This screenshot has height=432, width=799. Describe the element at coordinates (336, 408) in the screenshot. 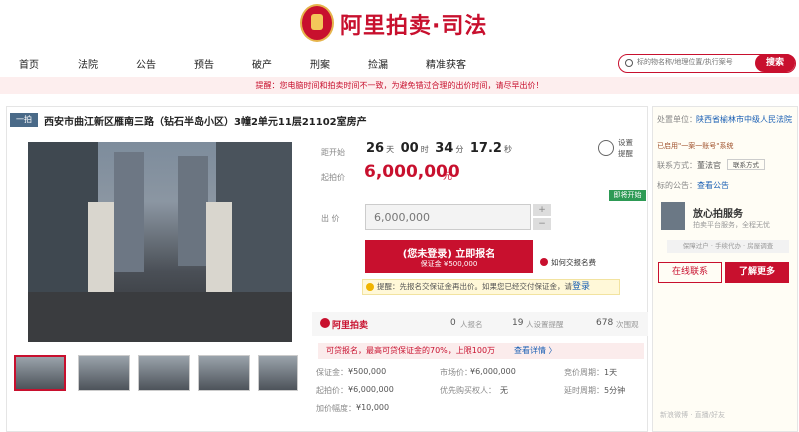

I see `detail-label: 加价幅度：` at that location.